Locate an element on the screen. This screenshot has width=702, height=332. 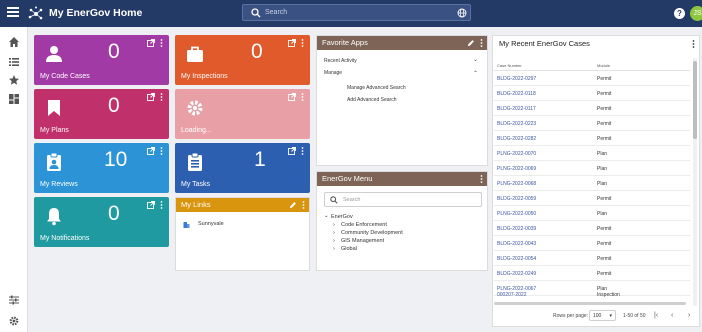
table-row: BLDG-2022-0118 Permit is located at coordinates (592, 94).